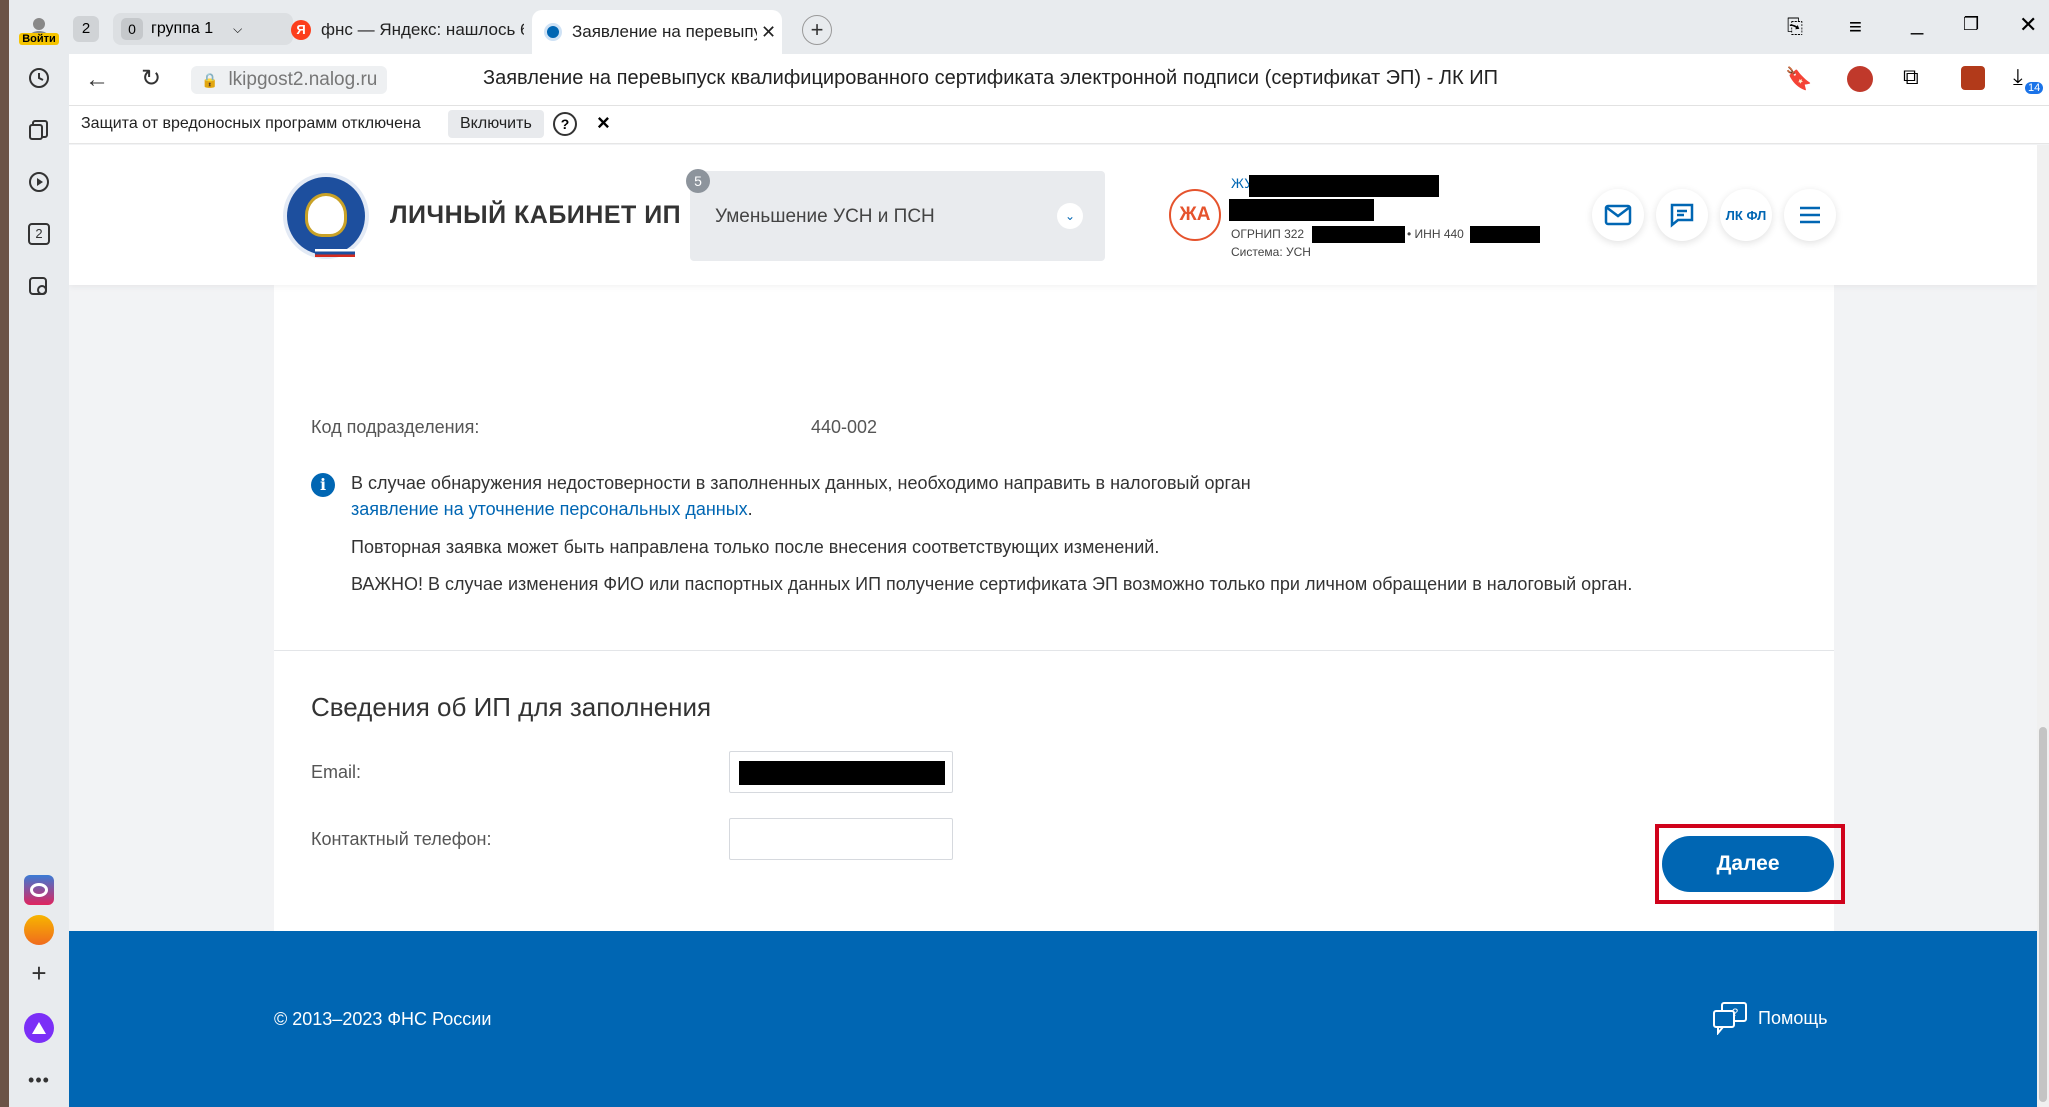  What do you see at coordinates (1770, 1018) in the screenshot?
I see `help-link: ? Помощь` at bounding box center [1770, 1018].